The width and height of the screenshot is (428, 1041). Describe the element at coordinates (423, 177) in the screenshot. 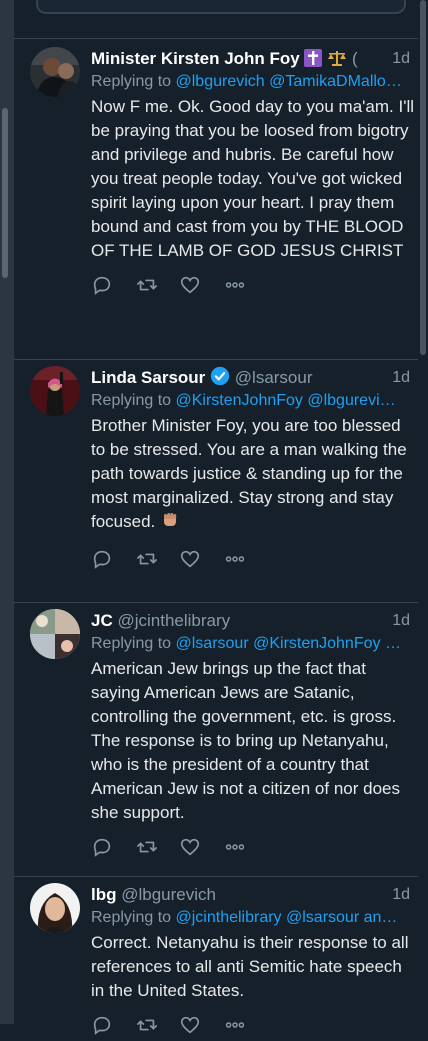

I see `page-scrollbar-thumb` at that location.